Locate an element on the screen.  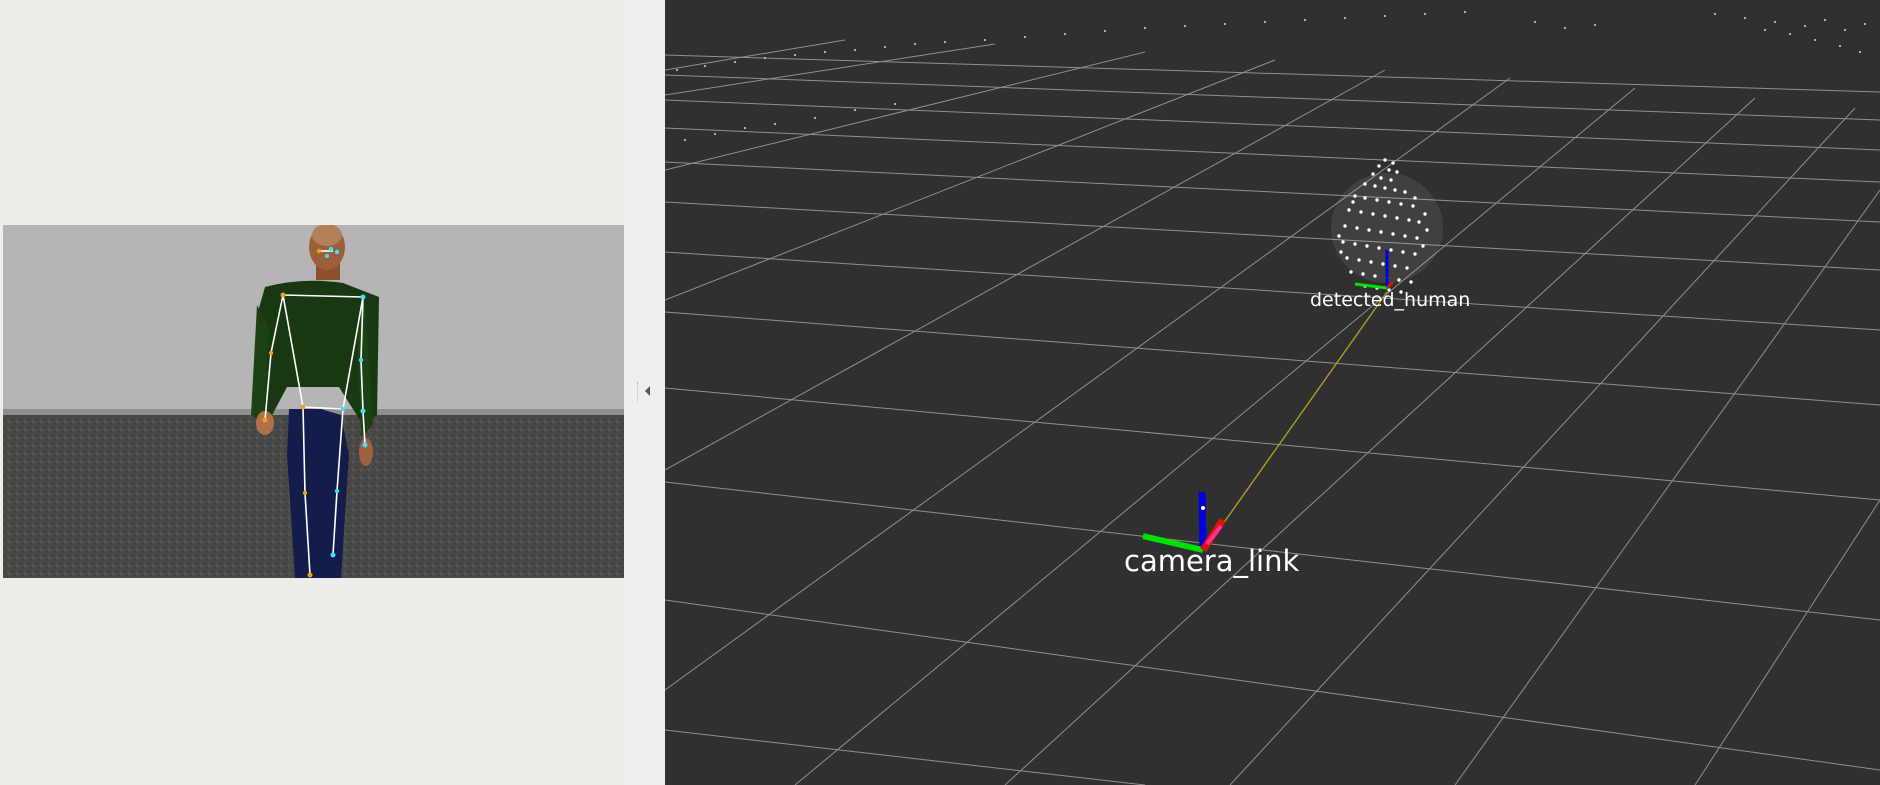
splitter-grip-icon is located at coordinates (638, 392).